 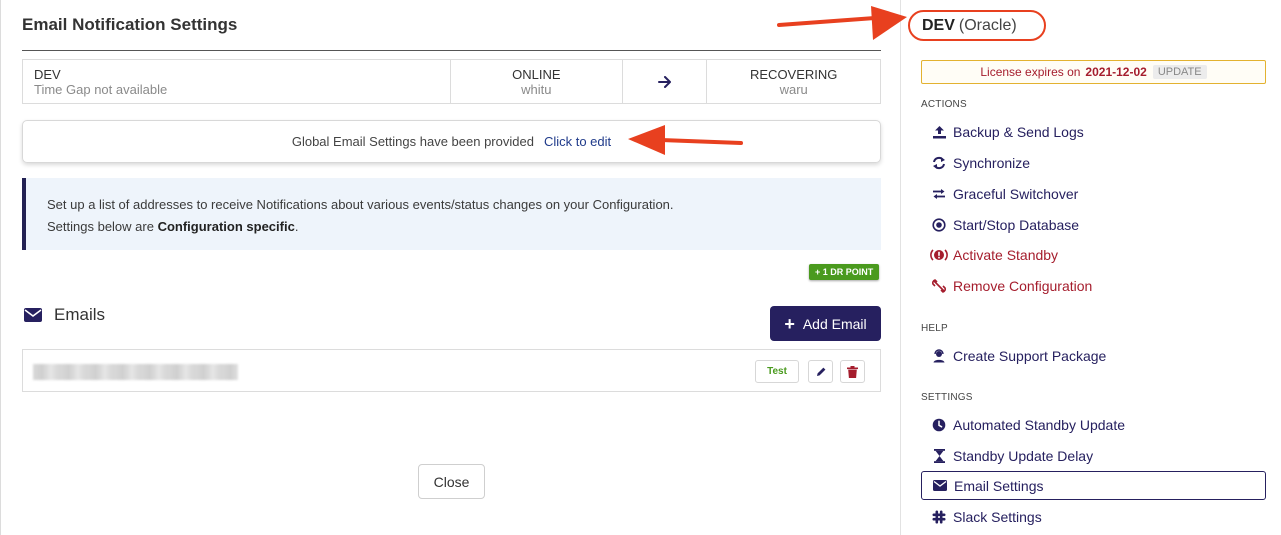 I want to click on edit-email-button, so click(x=820, y=371).